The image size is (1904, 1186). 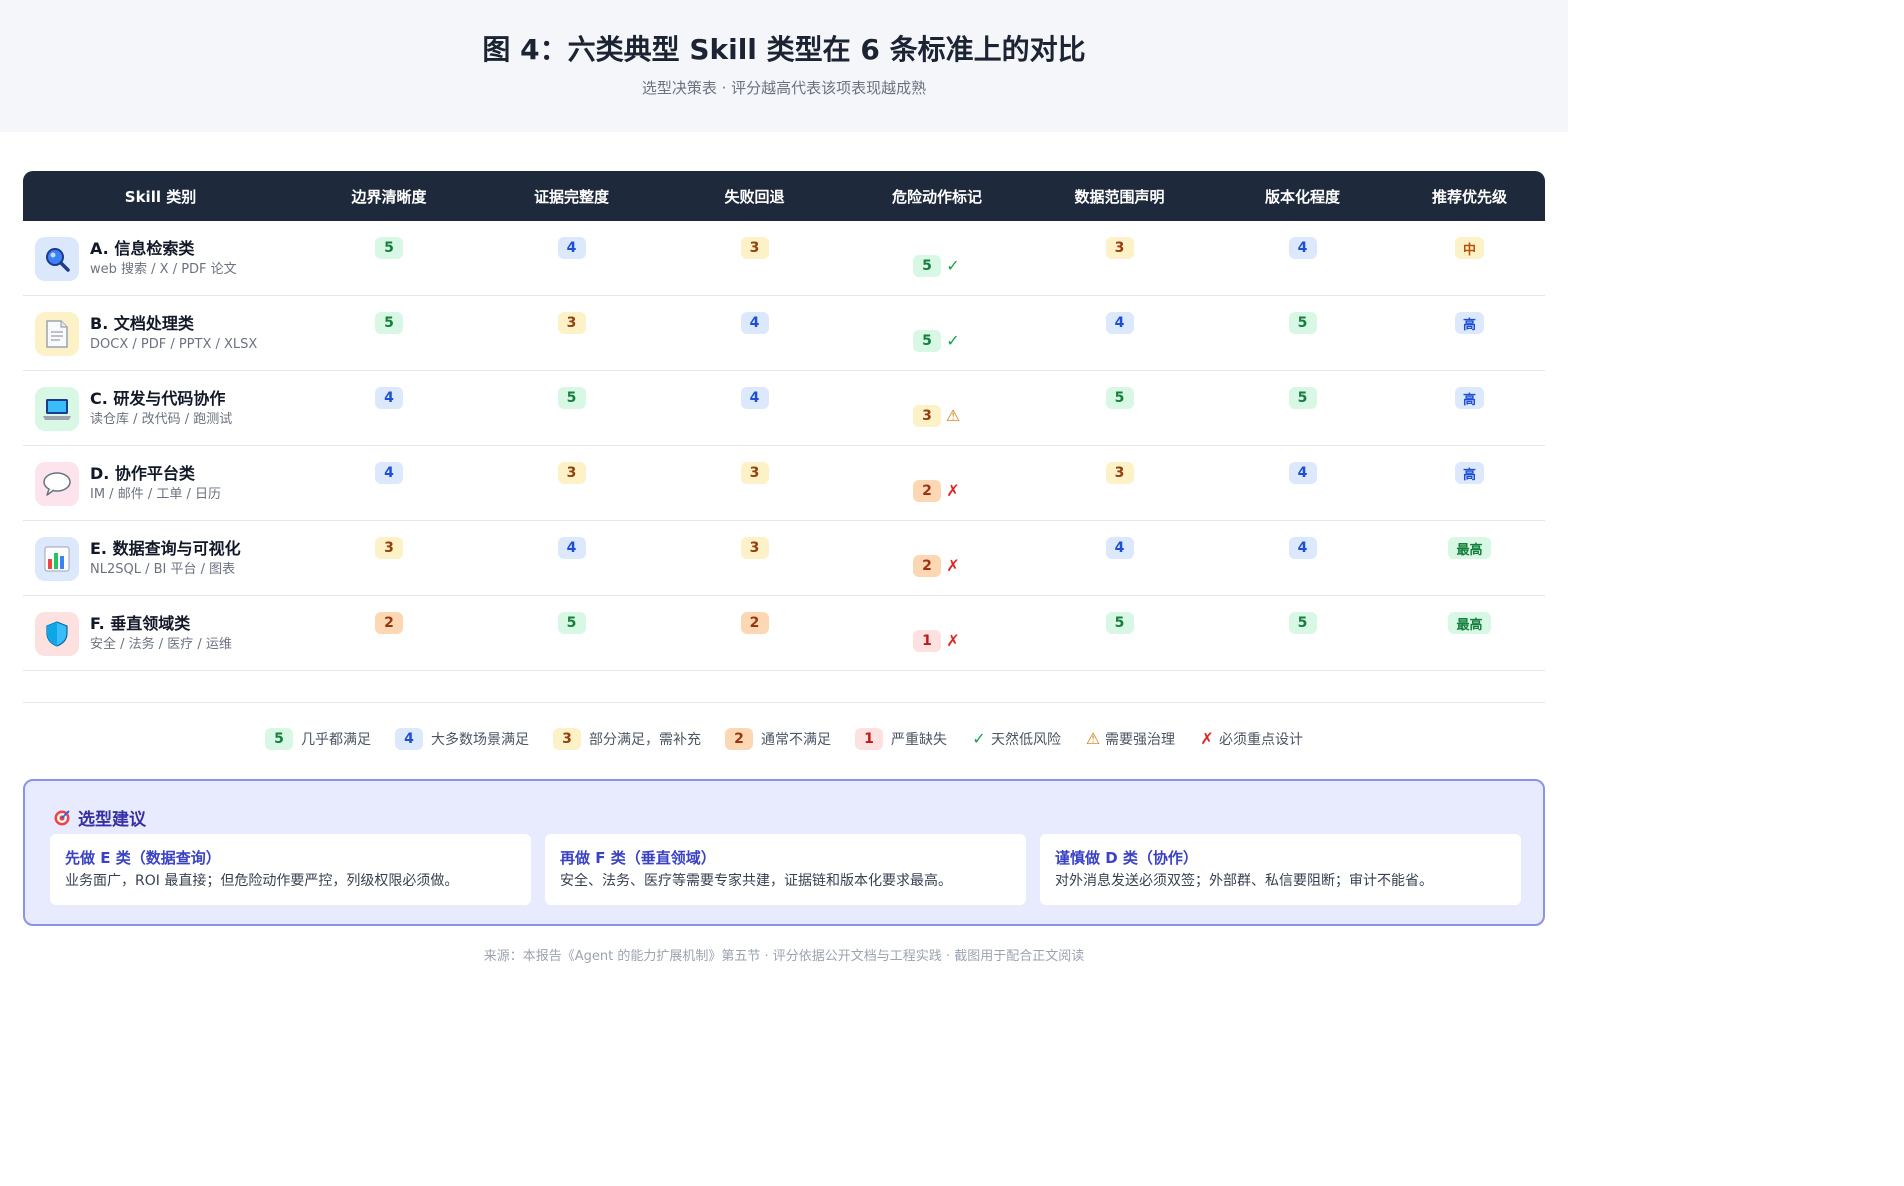 What do you see at coordinates (163, 269) in the screenshot?
I see `skill-desc: web 搜索 / X / PDF 论文` at bounding box center [163, 269].